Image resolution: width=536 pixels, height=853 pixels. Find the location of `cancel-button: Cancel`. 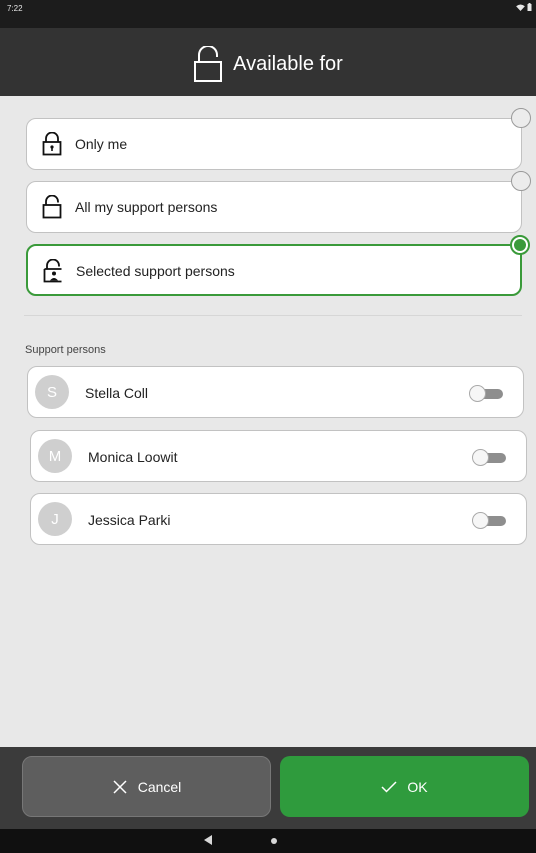

cancel-button: Cancel is located at coordinates (146, 786).